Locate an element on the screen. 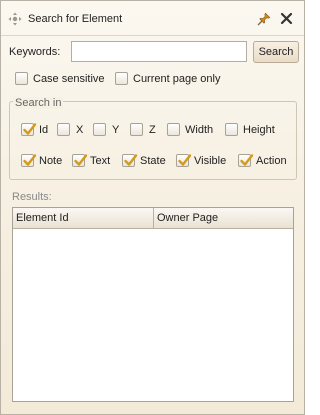 The width and height of the screenshot is (320, 415). search-in-action-label: Action is located at coordinates (271, 161).